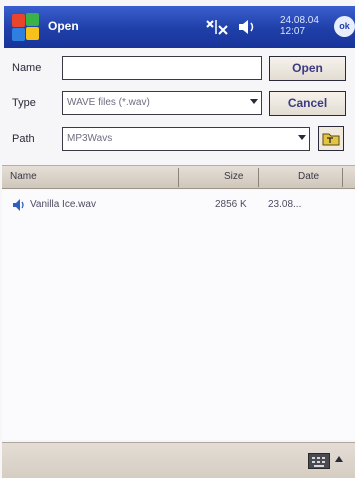  What do you see at coordinates (25, 27) in the screenshot?
I see `windows-flag-icon` at bounding box center [25, 27].